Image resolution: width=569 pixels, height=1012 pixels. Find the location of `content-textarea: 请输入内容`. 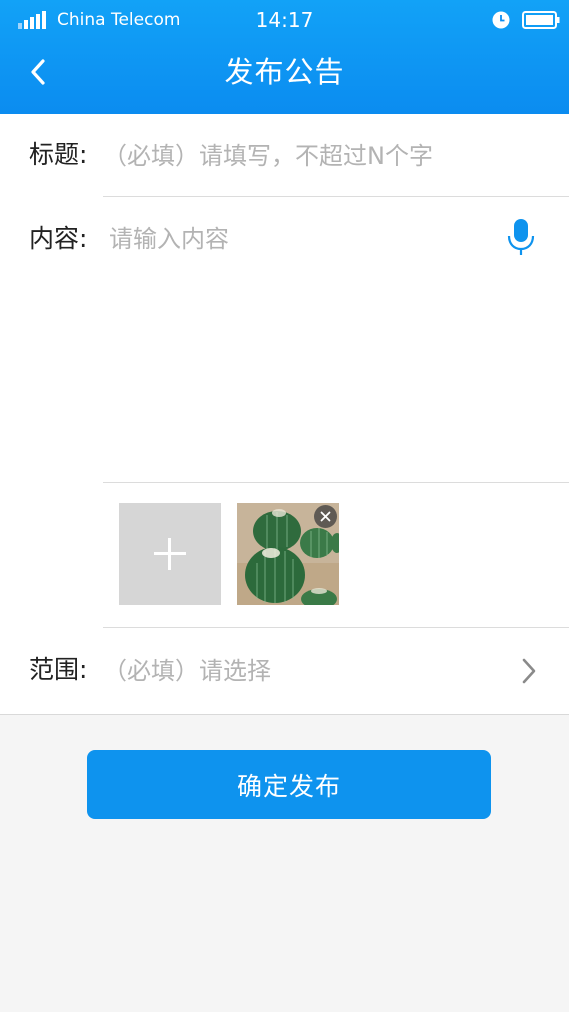

content-textarea: 请输入内容 is located at coordinates (169, 239).